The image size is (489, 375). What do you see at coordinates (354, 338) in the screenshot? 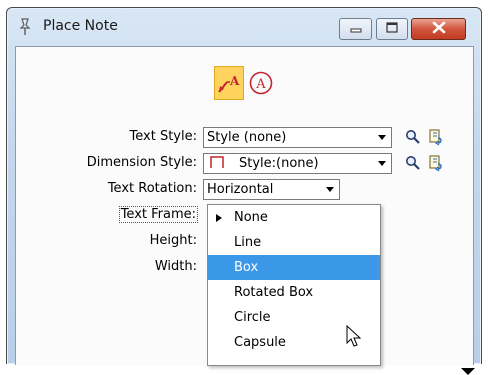
I see `mouse-pointer-icon` at bounding box center [354, 338].